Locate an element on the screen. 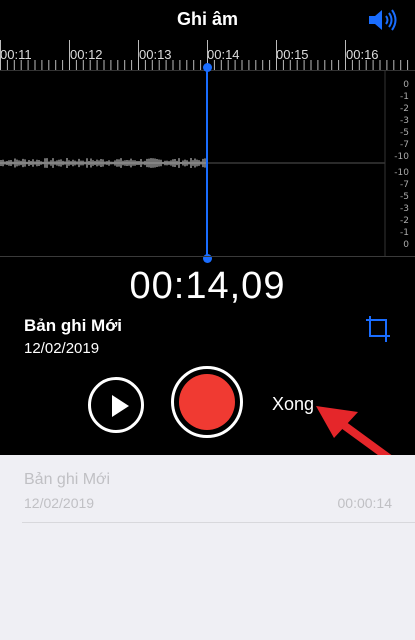  crop-trim-icon is located at coordinates (378, 329).